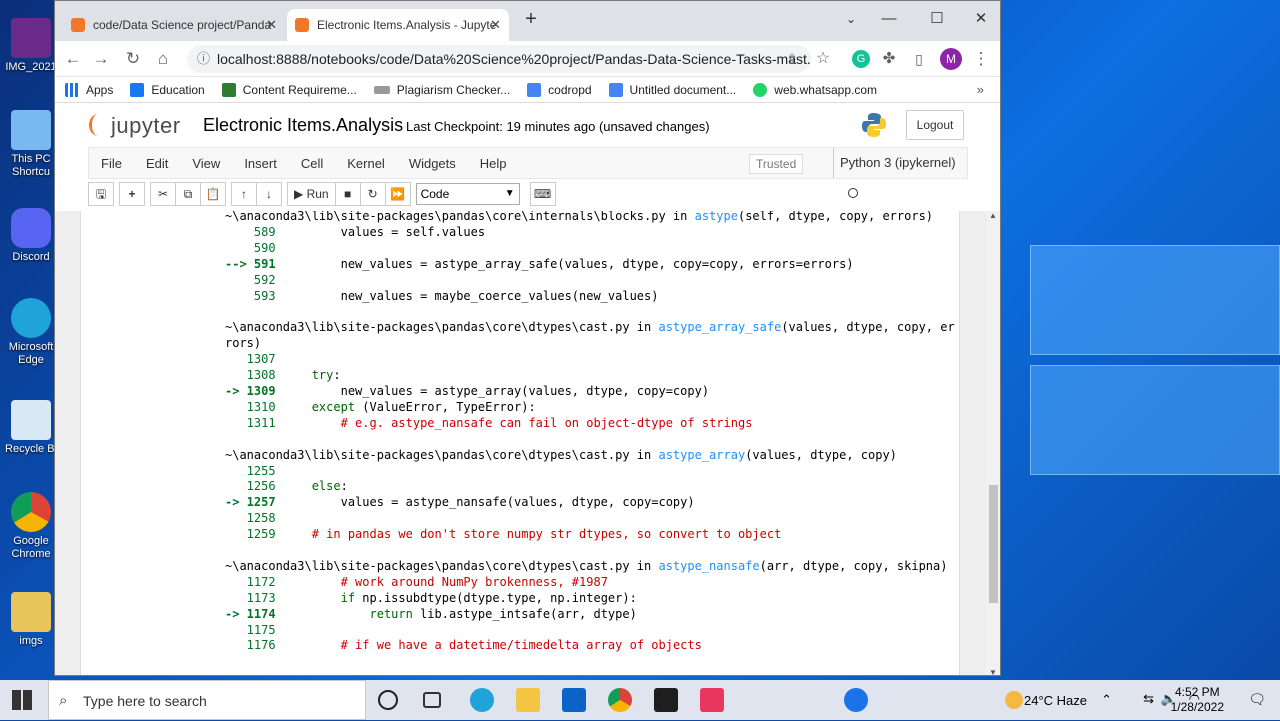 Image resolution: width=1280 pixels, height=721 pixels. Describe the element at coordinates (856, 700) in the screenshot. I see `help-icon` at that location.